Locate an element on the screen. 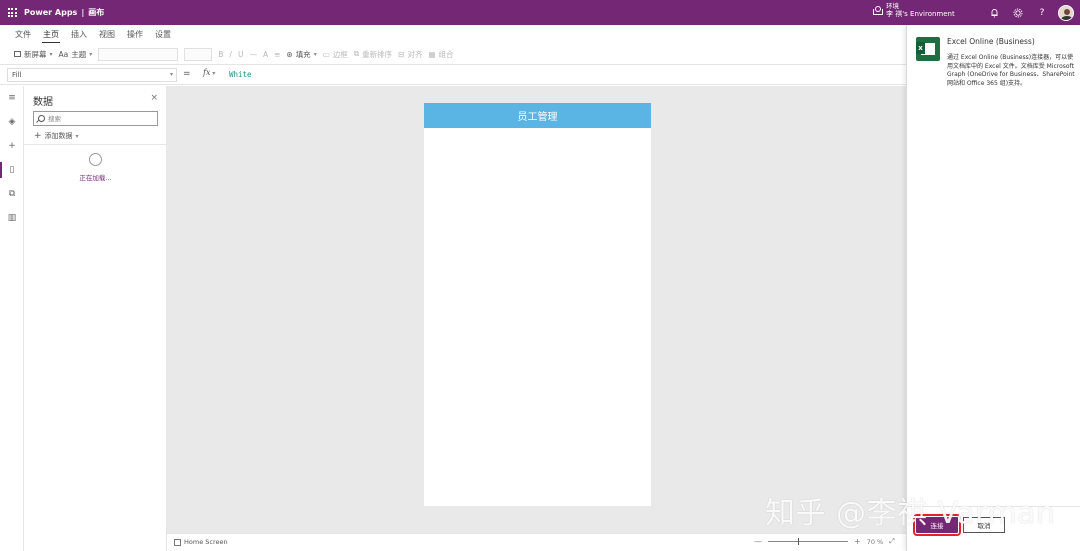 The image size is (1080, 551). align-icon: ⊟ is located at coordinates (401, 54).